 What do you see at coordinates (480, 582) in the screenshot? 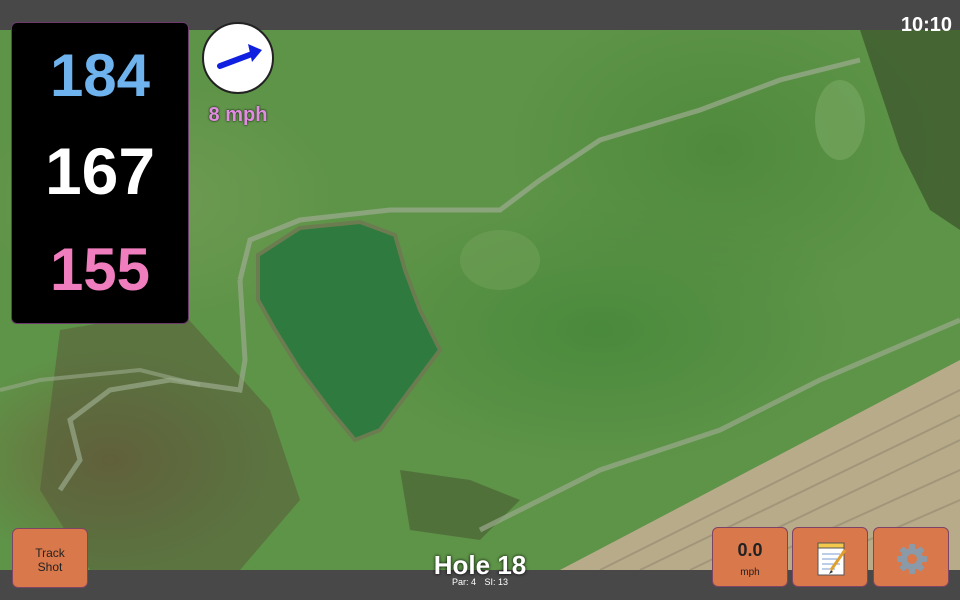
I see `hole-info: Par: 4 SI: 13` at bounding box center [480, 582].